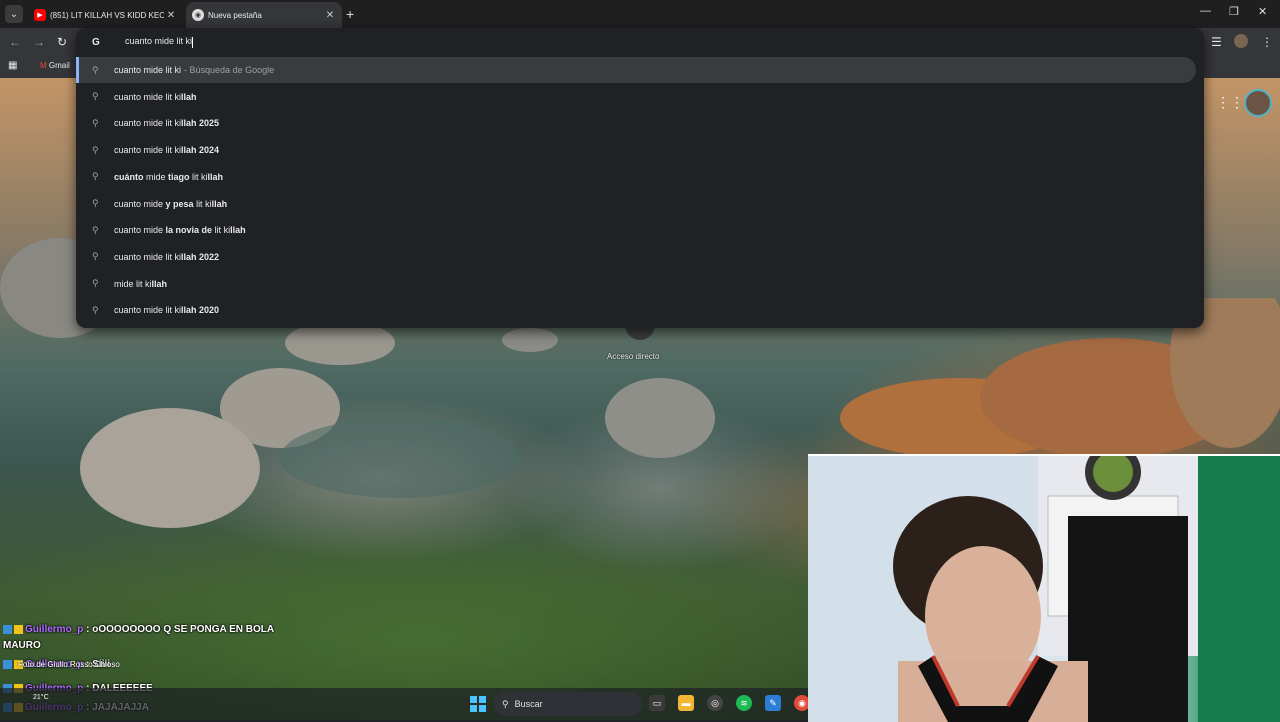 This screenshot has height=722, width=1280. What do you see at coordinates (167, 123) in the screenshot?
I see `suggestion-text: cuanto mide lit killah 2025` at bounding box center [167, 123].